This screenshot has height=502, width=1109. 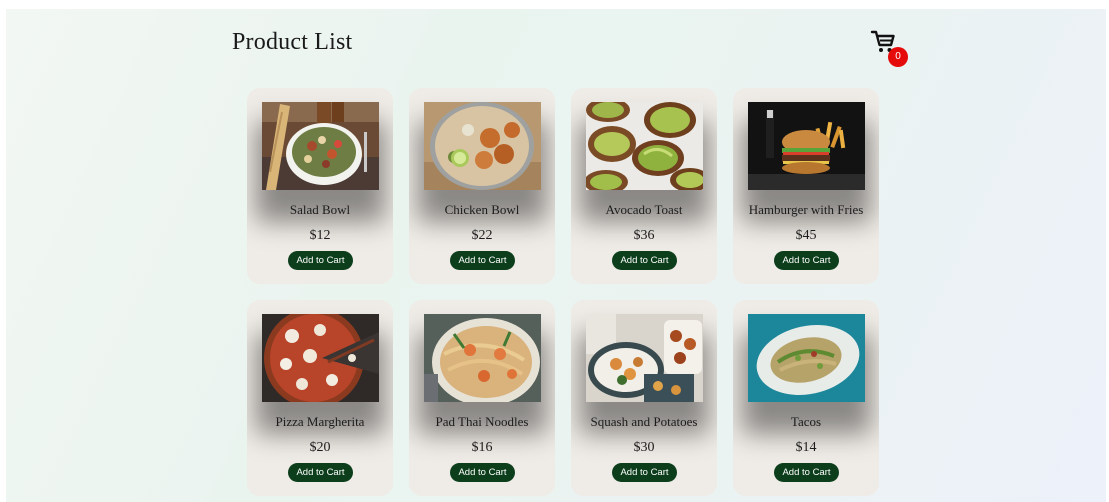 What do you see at coordinates (644, 358) in the screenshot?
I see `squash-potatoes-image` at bounding box center [644, 358].